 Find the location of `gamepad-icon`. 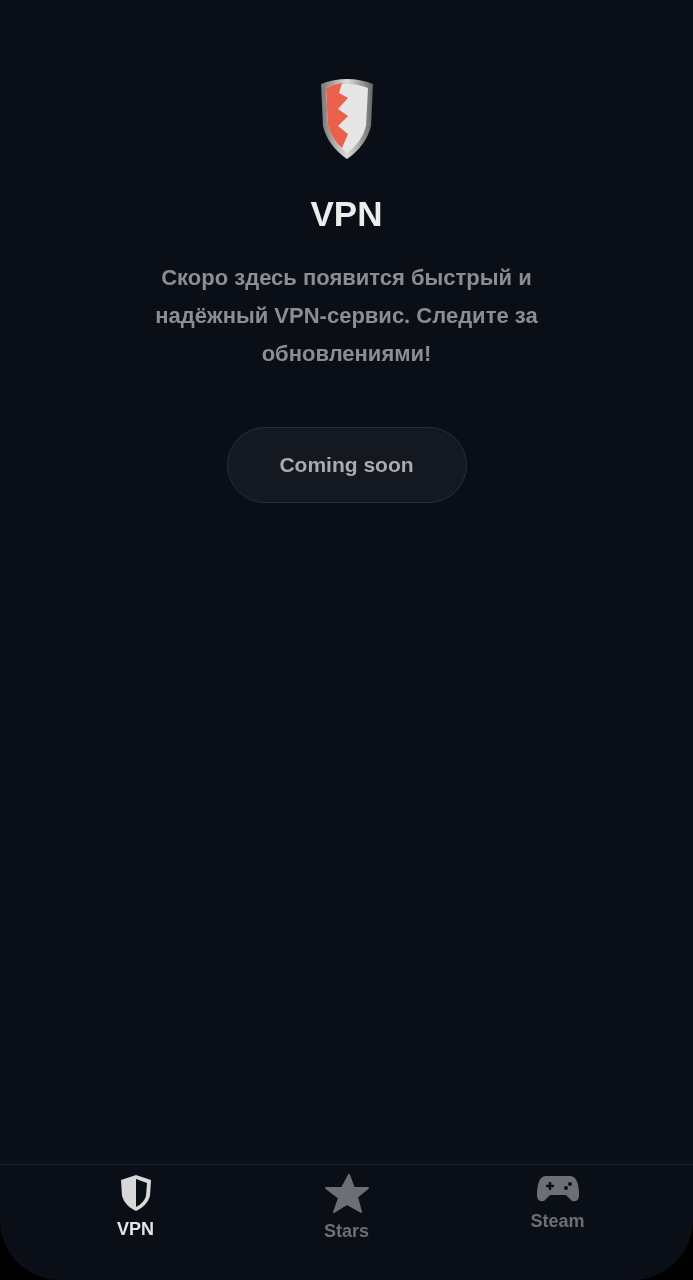

gamepad-icon is located at coordinates (557, 1189).